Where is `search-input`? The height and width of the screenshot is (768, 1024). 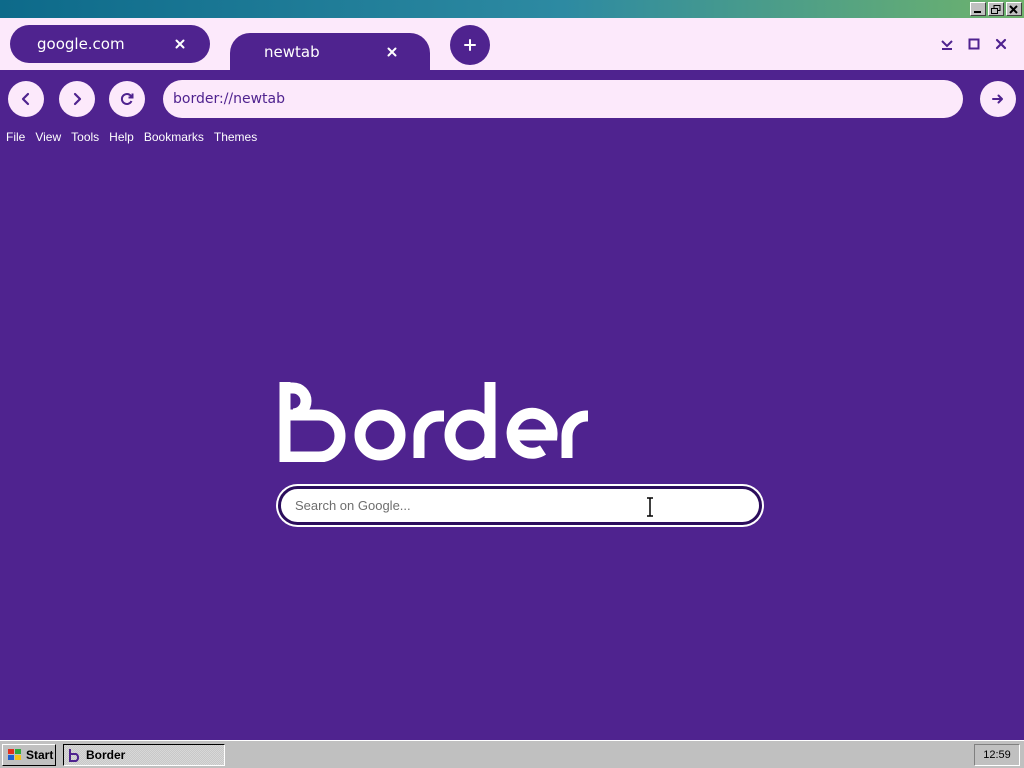 search-input is located at coordinates (520, 505).